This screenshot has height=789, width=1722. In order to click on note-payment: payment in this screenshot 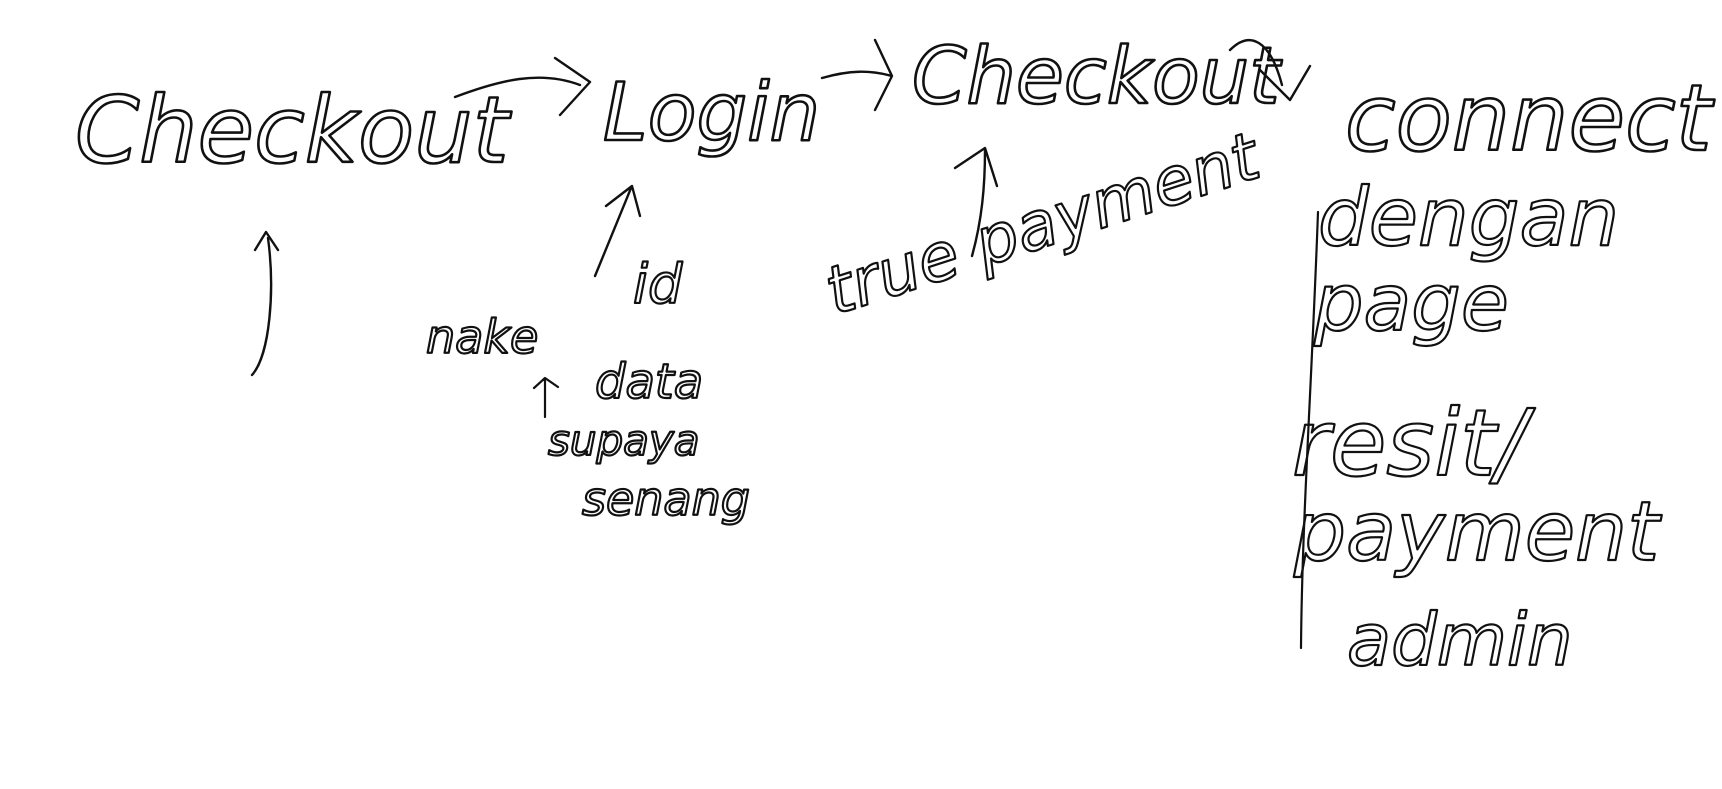, I will do `click(1477, 532)`.